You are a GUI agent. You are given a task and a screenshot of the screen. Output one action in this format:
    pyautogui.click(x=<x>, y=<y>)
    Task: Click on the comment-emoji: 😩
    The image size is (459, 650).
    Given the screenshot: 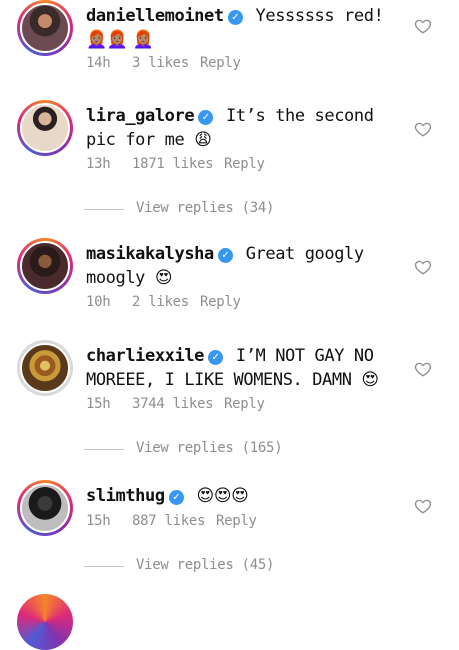 What is the action you would take?
    pyautogui.click(x=203, y=140)
    